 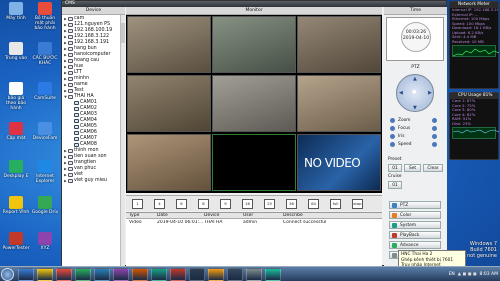 I want to click on layout-button-64: 64, so click(x=313, y=204).